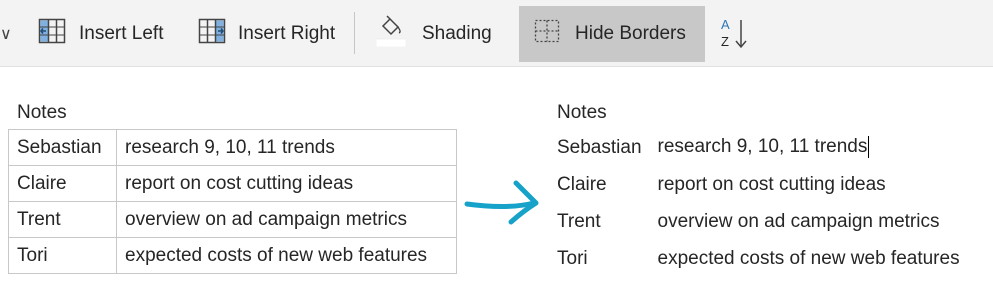 The width and height of the screenshot is (993, 285). I want to click on insert-right-button: Insert Right, so click(270, 34).